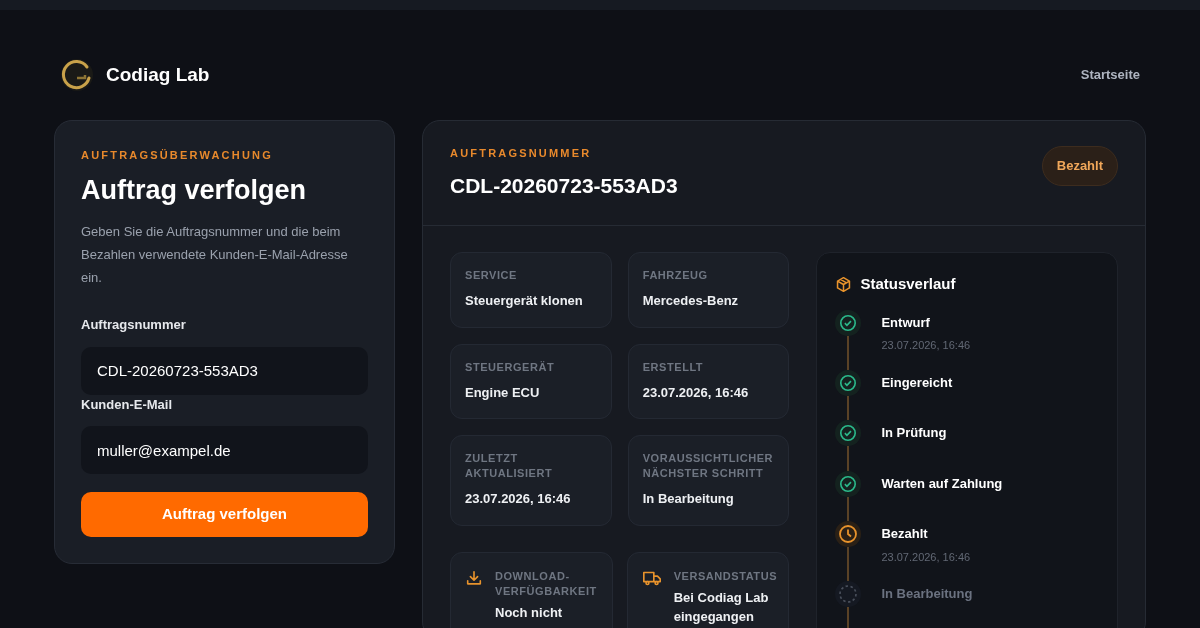  What do you see at coordinates (942, 483) in the screenshot?
I see `step-label: Warten auf Zahlung` at bounding box center [942, 483].